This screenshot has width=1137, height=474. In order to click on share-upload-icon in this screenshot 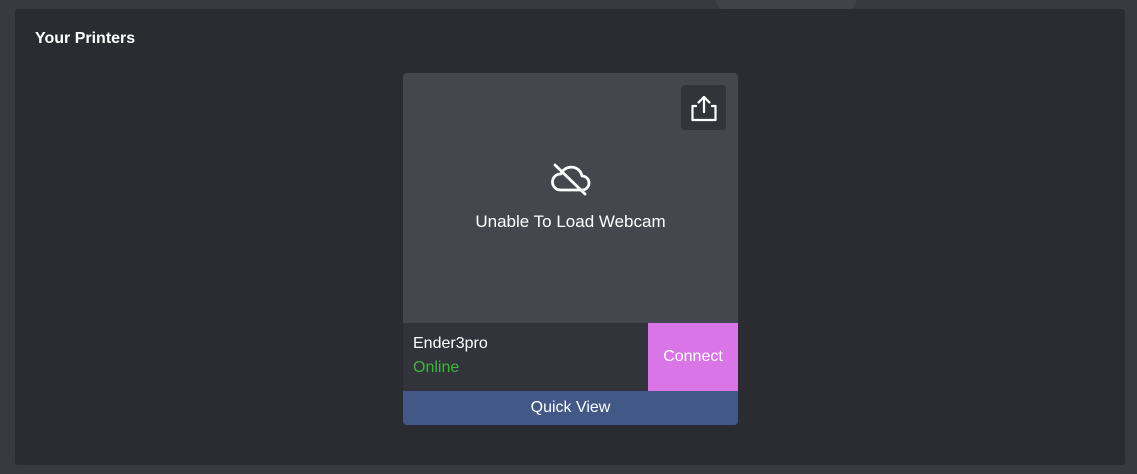, I will do `click(703, 108)`.